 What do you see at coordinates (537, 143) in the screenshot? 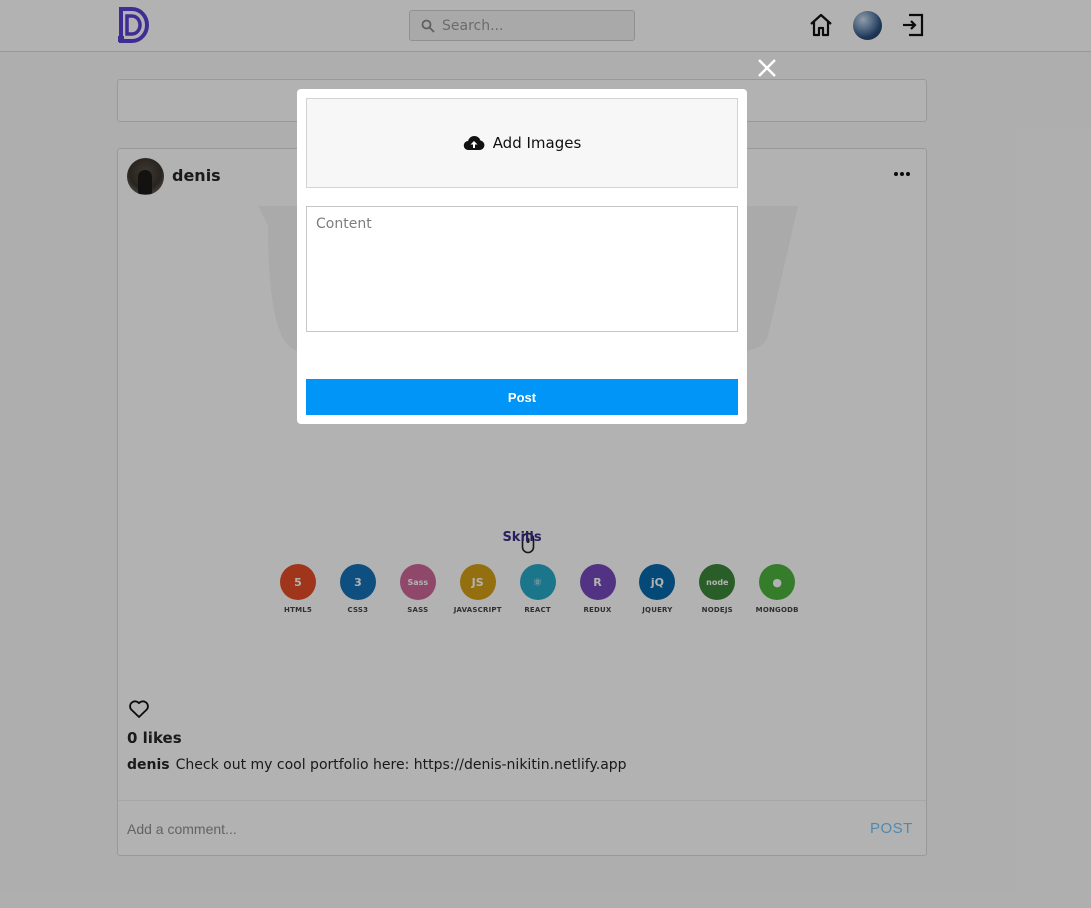
I see `add-images-label: Add Images` at bounding box center [537, 143].